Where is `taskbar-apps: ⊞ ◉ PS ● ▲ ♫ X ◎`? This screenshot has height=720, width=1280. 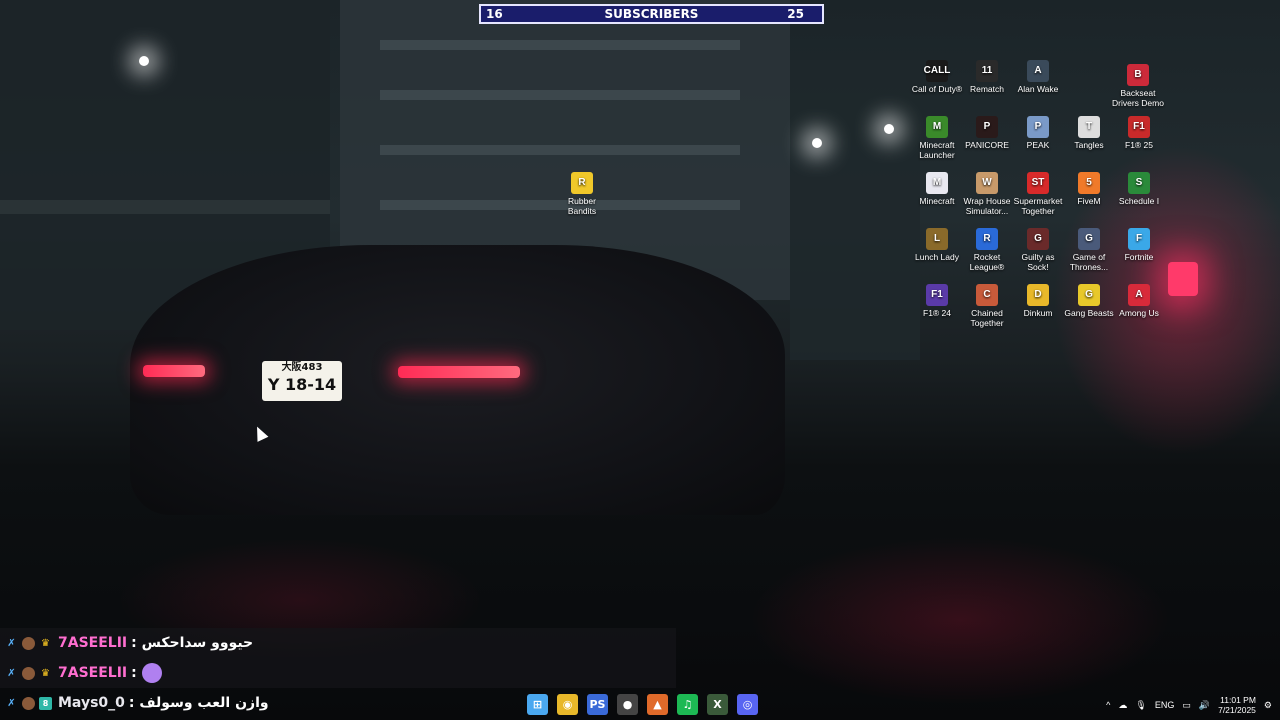
taskbar-apps: ⊞ ◉ PS ● ▲ ♫ X ◎ is located at coordinates (642, 704).